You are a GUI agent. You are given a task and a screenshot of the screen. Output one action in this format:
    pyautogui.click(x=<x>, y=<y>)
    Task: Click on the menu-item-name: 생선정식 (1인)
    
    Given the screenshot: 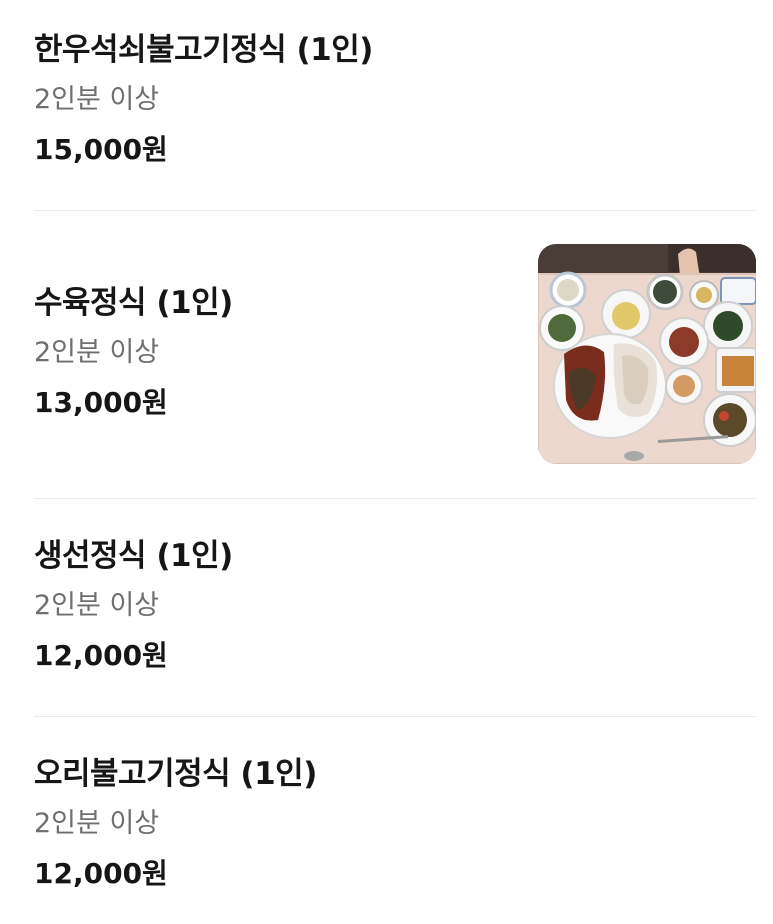 What is the action you would take?
    pyautogui.click(x=133, y=556)
    